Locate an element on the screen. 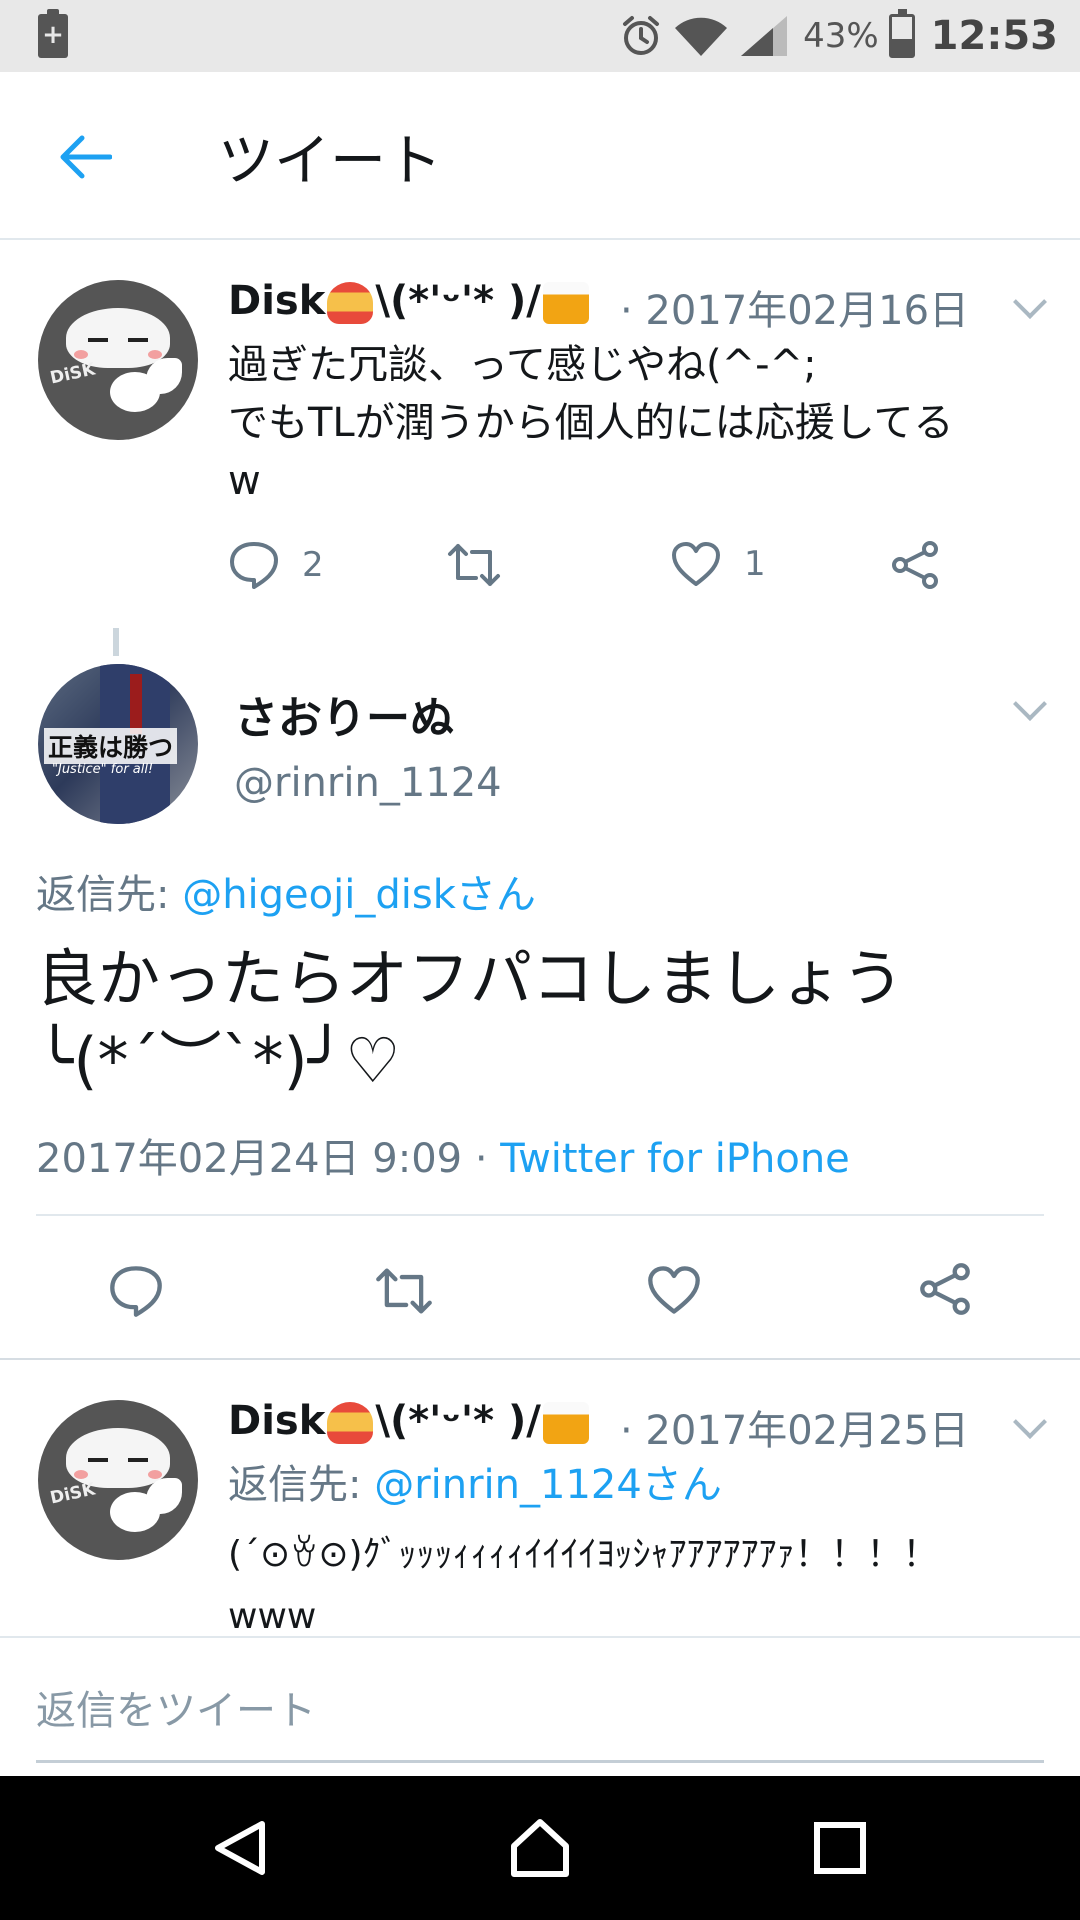 The height and width of the screenshot is (1920, 1080). system-nav-bar is located at coordinates (540, 1848).